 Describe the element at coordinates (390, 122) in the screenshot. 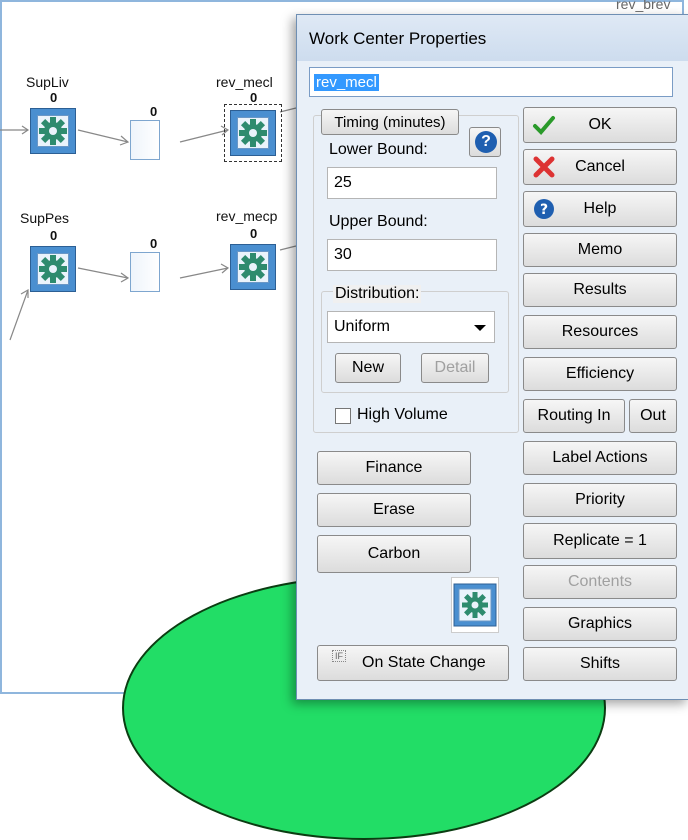

I see `timing-minutes-button: Timing (minutes)` at that location.